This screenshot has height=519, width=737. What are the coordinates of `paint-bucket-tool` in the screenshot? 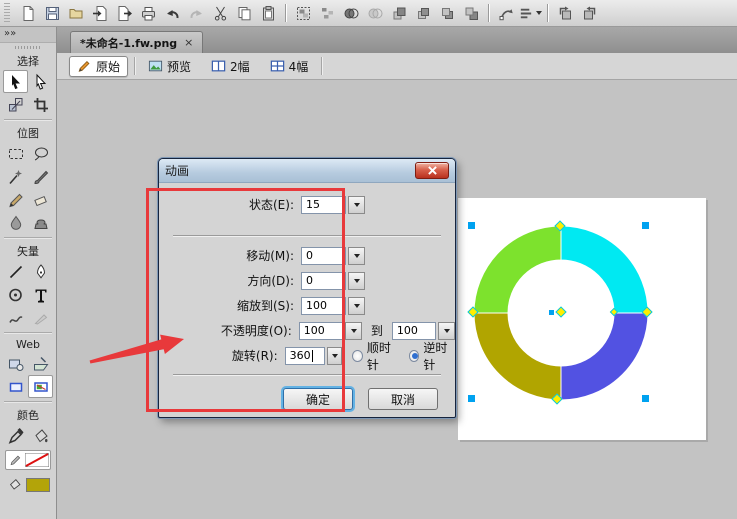 It's located at (40, 435).